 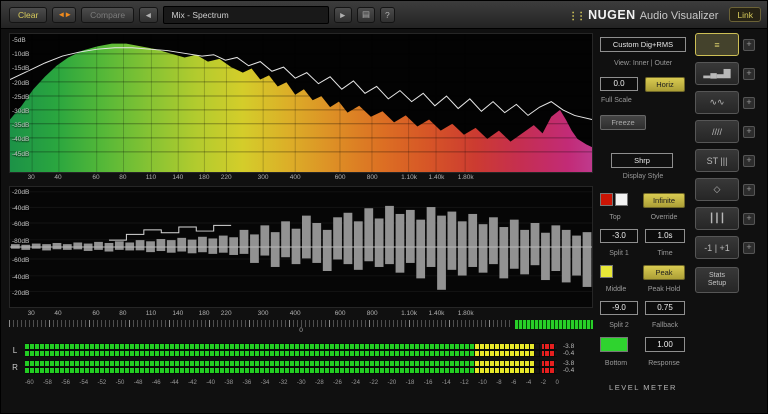 I want to click on correlation-view-button: -1 | +1, so click(x=717, y=247).